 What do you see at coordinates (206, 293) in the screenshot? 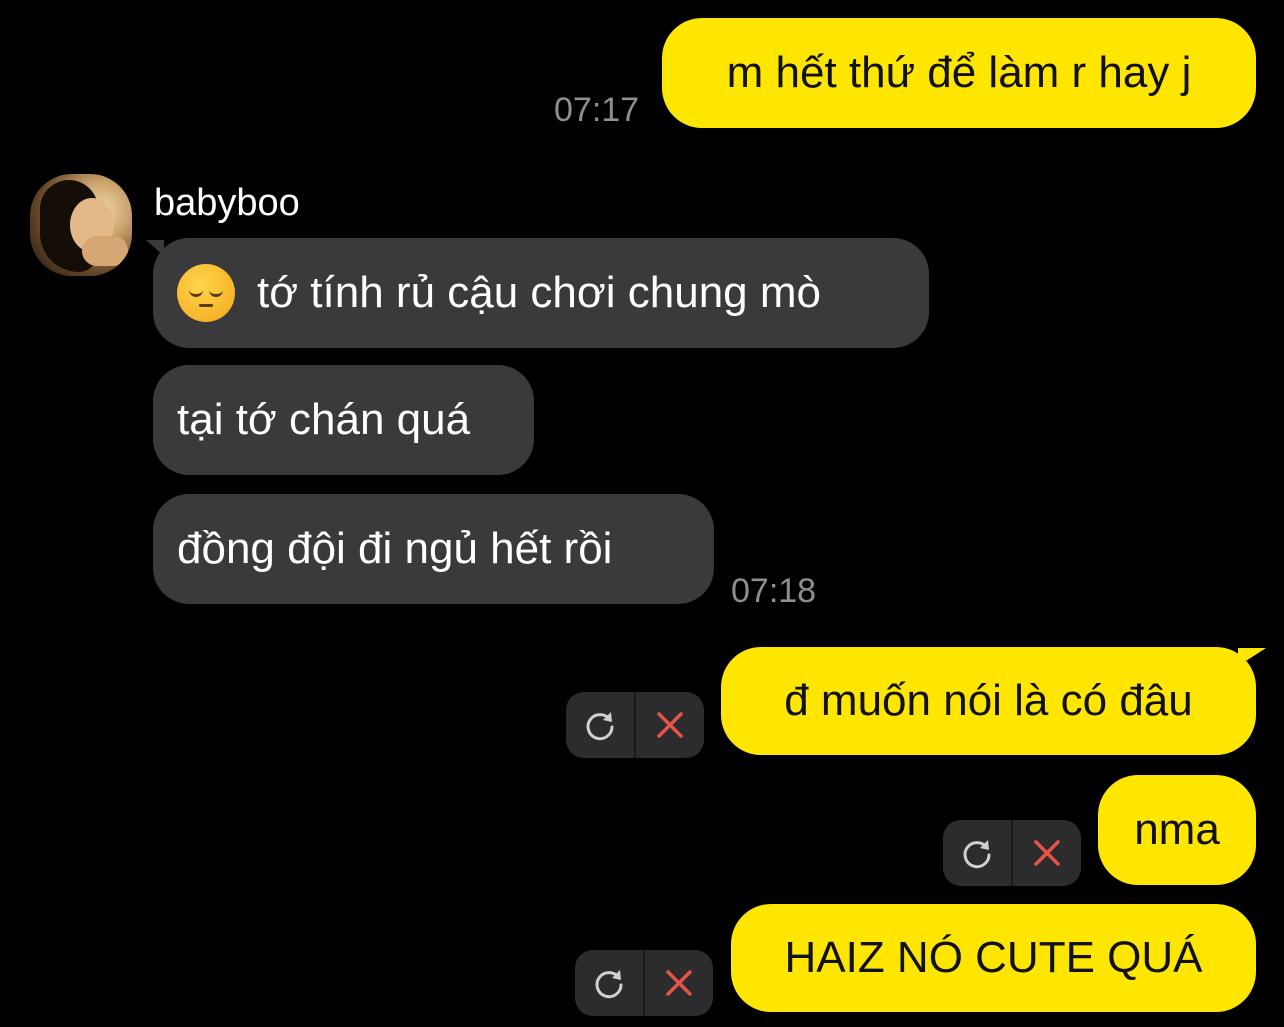
I see `pensive-face-icon` at bounding box center [206, 293].